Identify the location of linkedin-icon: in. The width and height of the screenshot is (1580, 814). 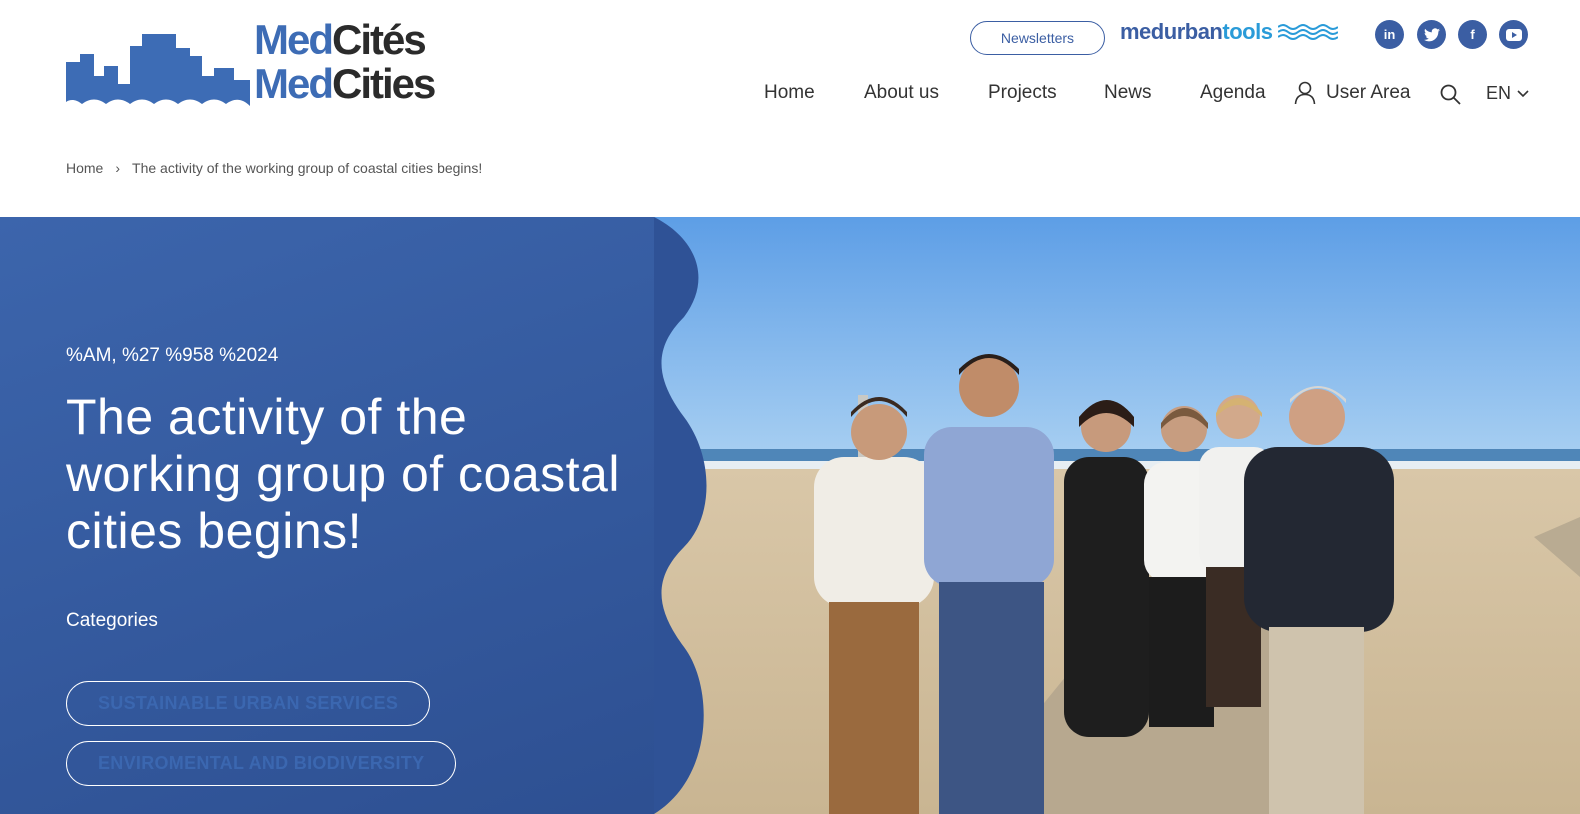
(1389, 34).